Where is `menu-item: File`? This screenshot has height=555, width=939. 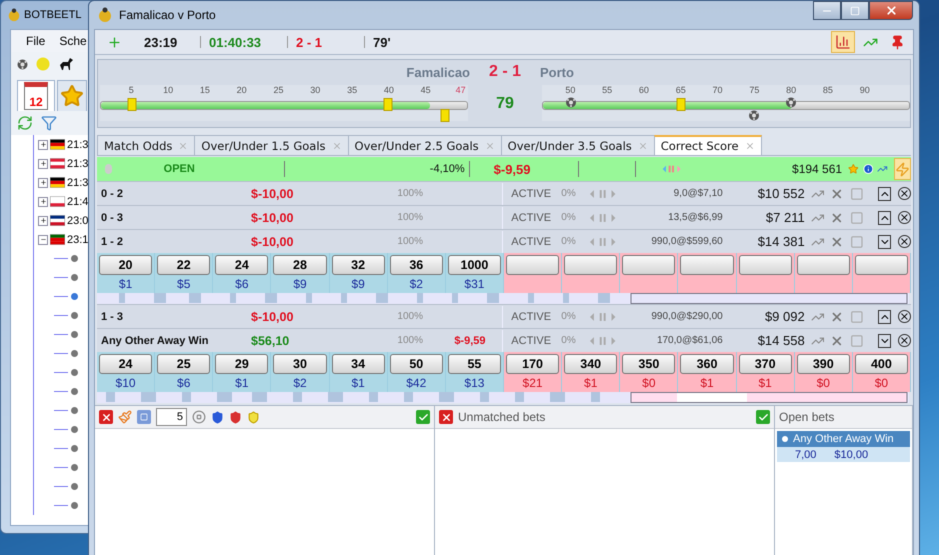 menu-item: File is located at coordinates (36, 41).